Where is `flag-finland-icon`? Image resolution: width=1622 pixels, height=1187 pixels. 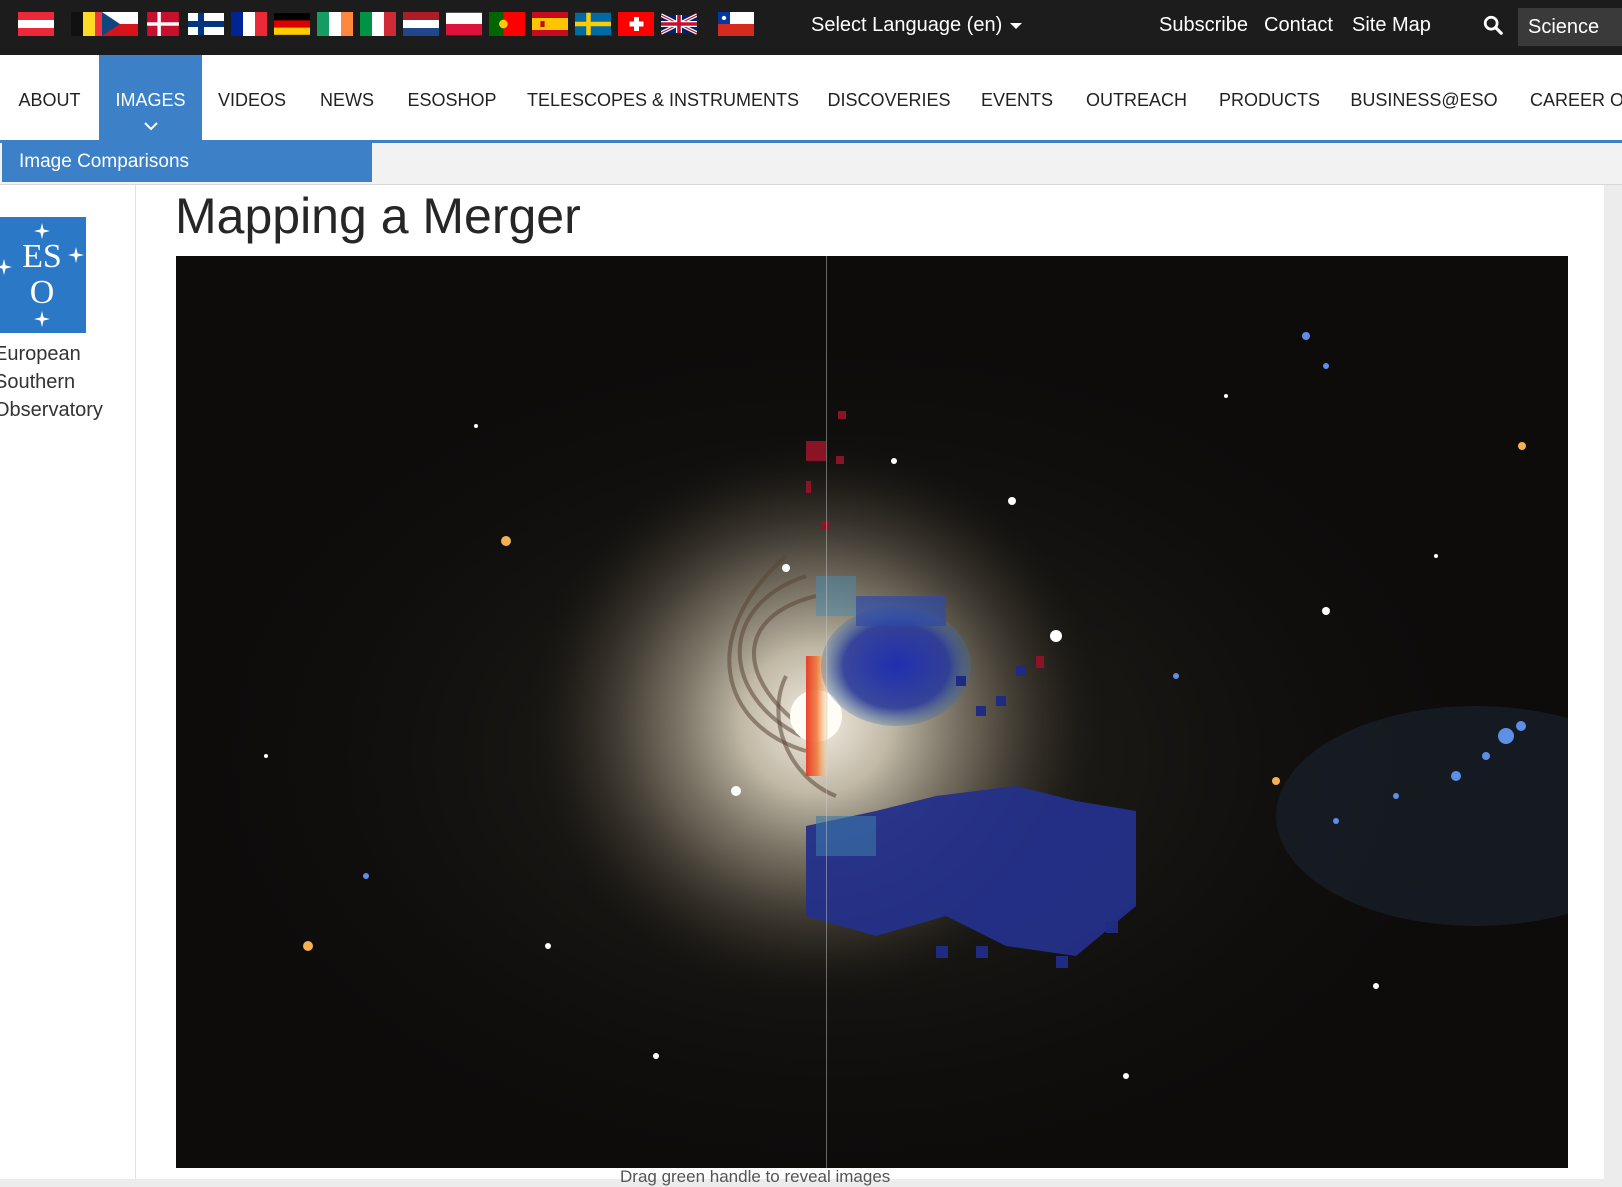
flag-finland-icon is located at coordinates (206, 24).